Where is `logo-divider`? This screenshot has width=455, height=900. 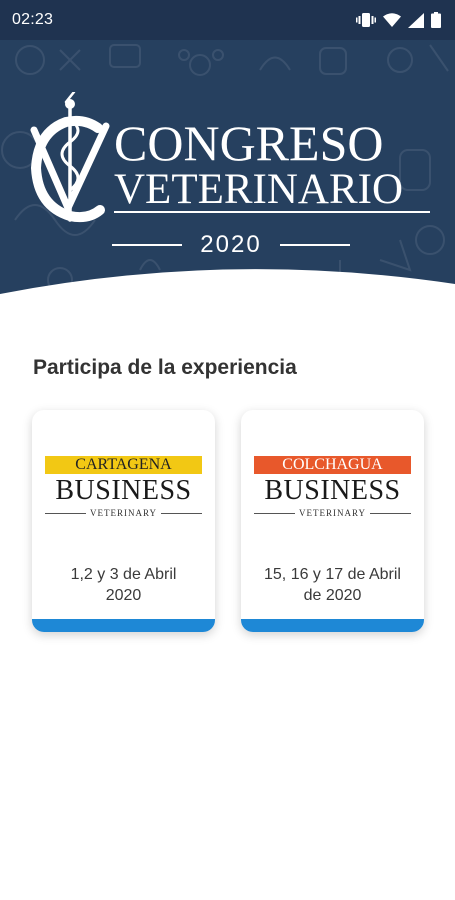
logo-divider is located at coordinates (272, 212).